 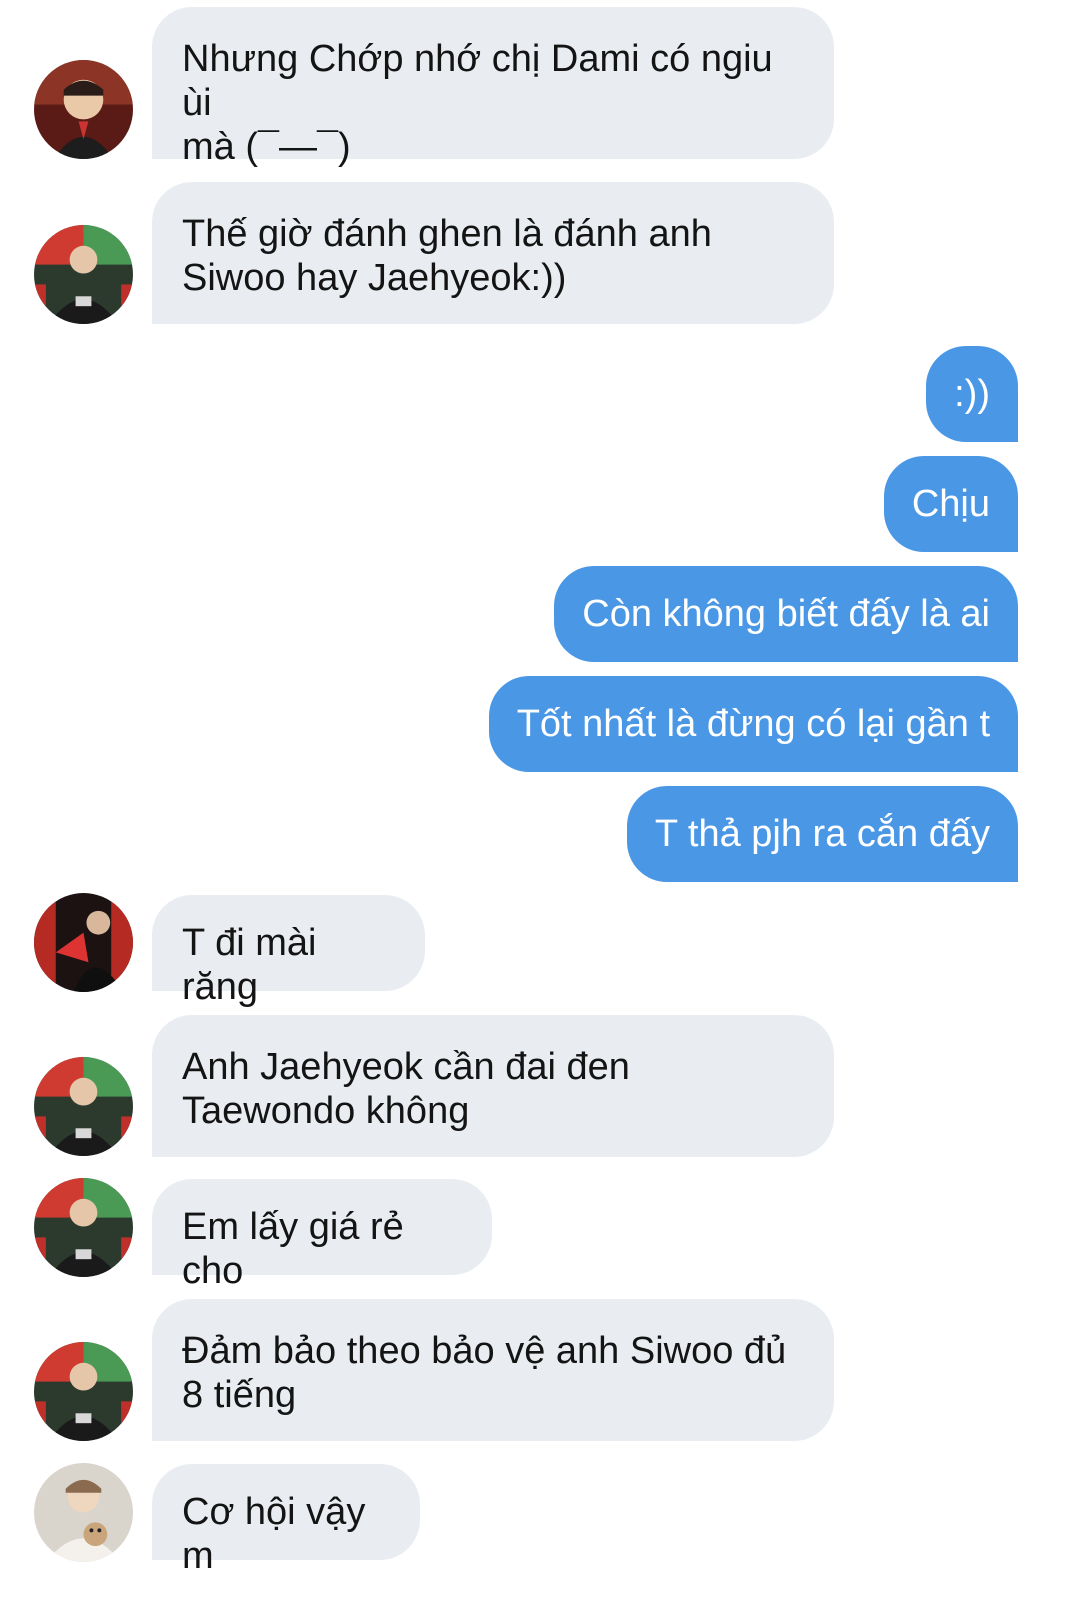 What do you see at coordinates (753, 724) in the screenshot?
I see `message-bubble-outgoing: Tốt nhất là đừng có lại gần t` at bounding box center [753, 724].